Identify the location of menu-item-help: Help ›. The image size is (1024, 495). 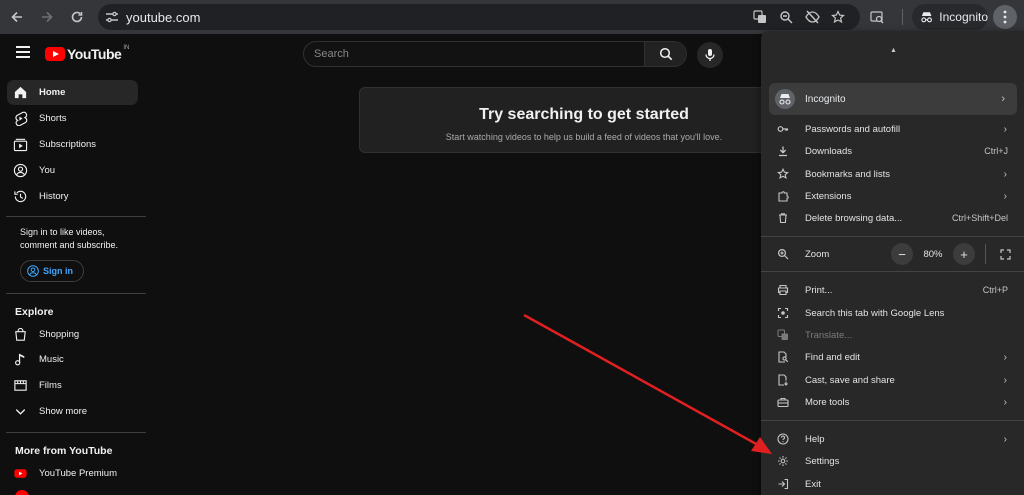
(892, 439).